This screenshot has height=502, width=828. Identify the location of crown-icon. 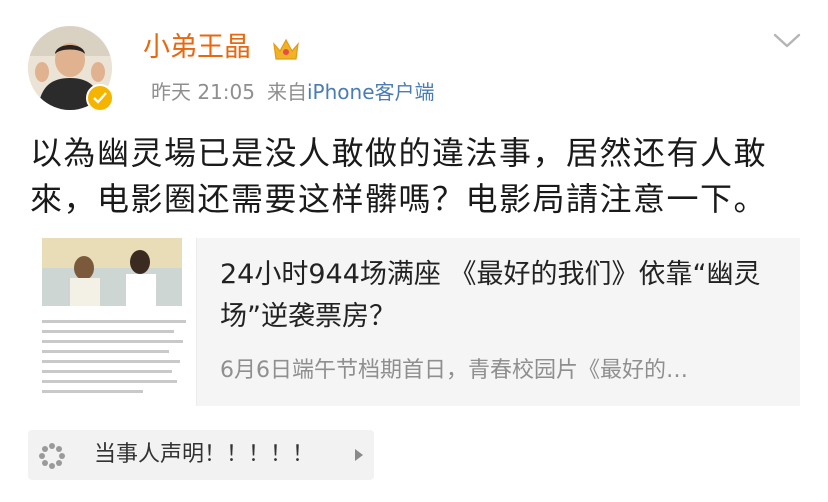
(286, 49).